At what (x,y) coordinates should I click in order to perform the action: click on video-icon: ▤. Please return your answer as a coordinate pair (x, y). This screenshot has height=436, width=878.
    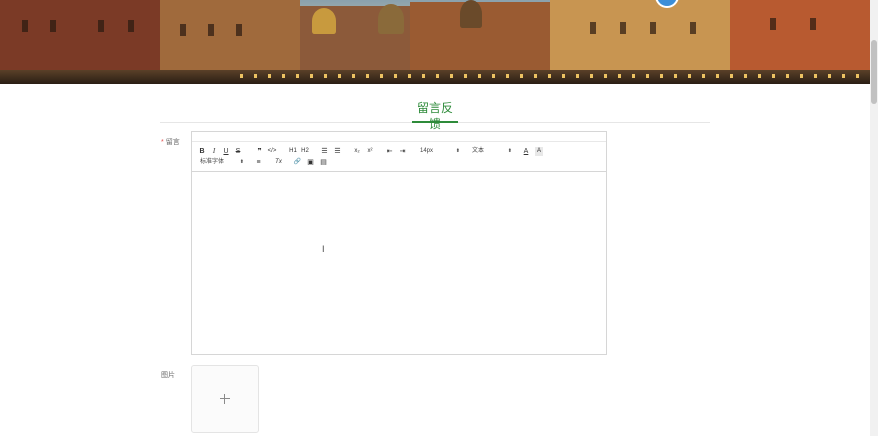
    Looking at the image, I should click on (323, 162).